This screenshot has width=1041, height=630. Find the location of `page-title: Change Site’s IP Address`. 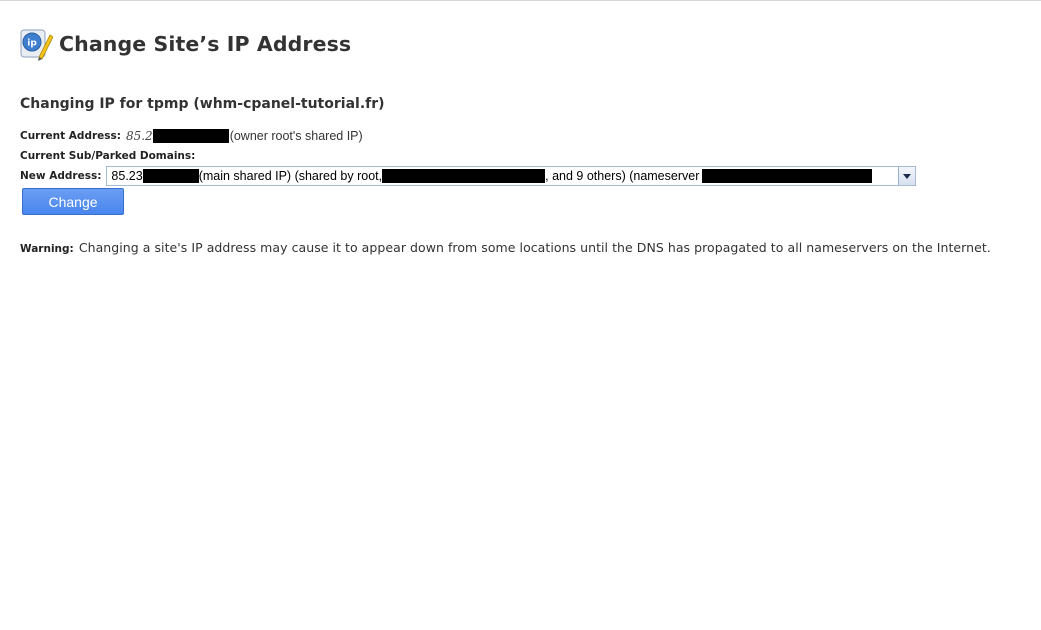

page-title: Change Site’s IP Address is located at coordinates (205, 44).